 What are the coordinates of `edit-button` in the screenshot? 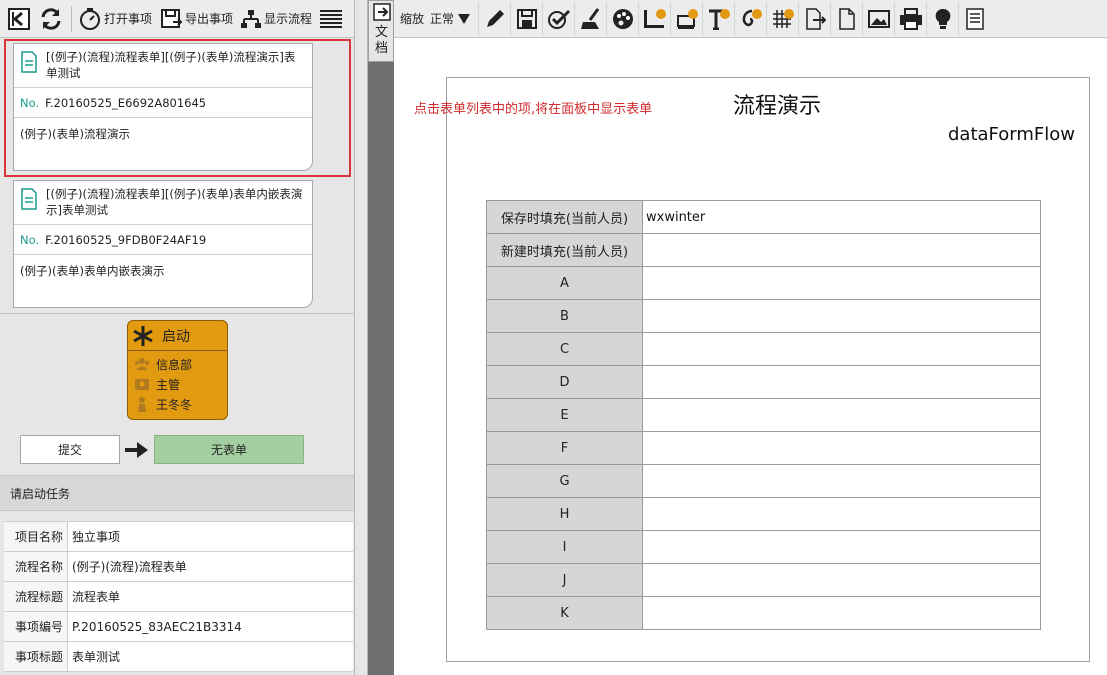 It's located at (494, 18).